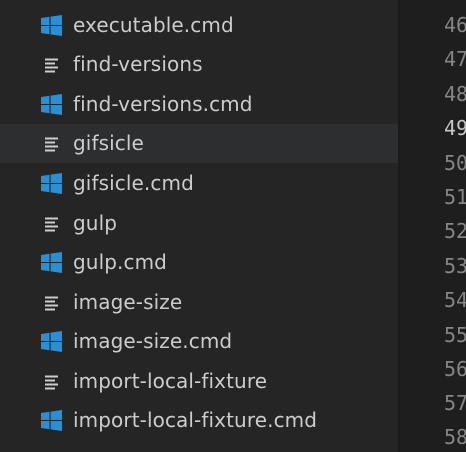 The width and height of the screenshot is (466, 452). Describe the element at coordinates (199, 262) in the screenshot. I see `file-item-gulp-cmd: gulp.cmd` at that location.